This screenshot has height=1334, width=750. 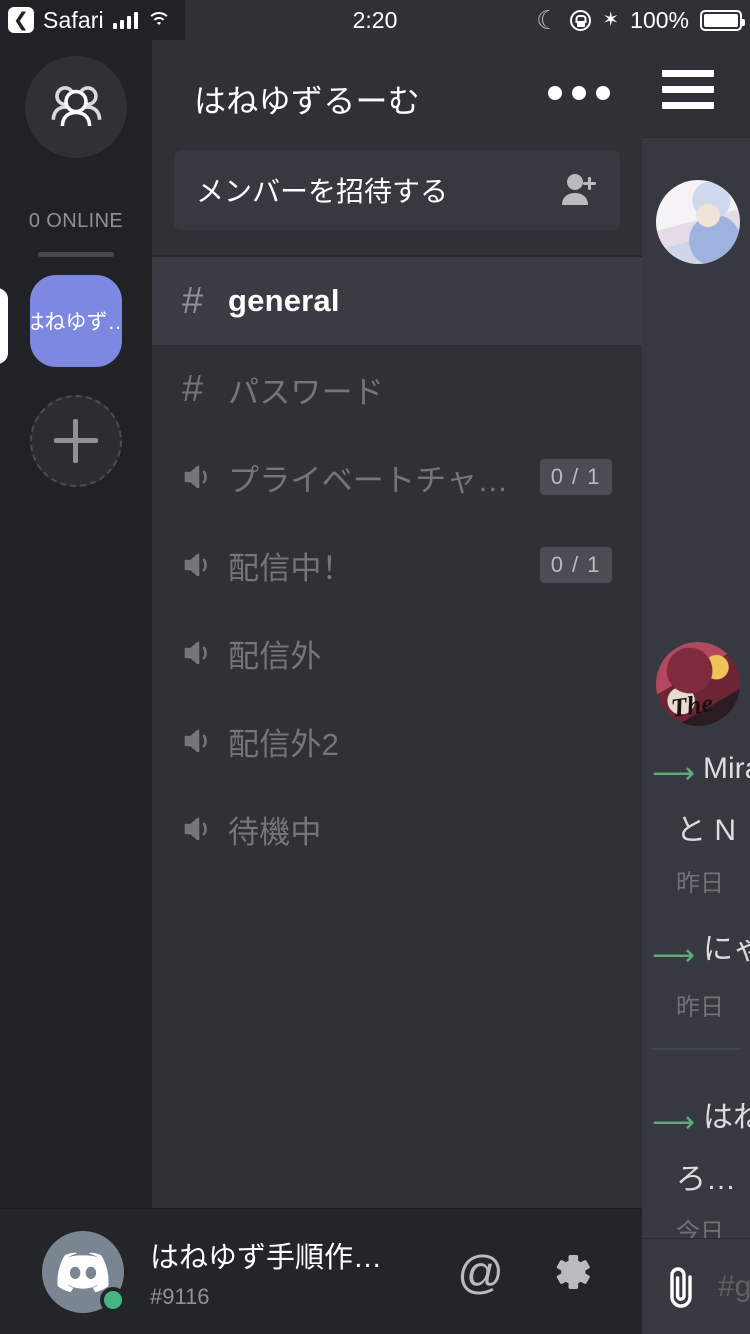 What do you see at coordinates (76, 254) in the screenshot?
I see `rail-divider` at bounding box center [76, 254].